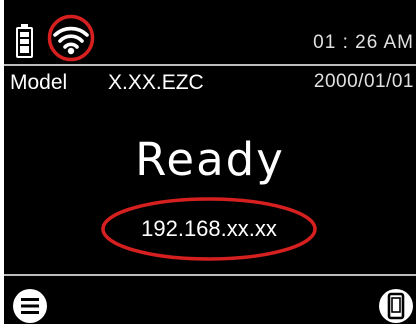  I want to click on clock: 01 : 26 AM, so click(363, 42).